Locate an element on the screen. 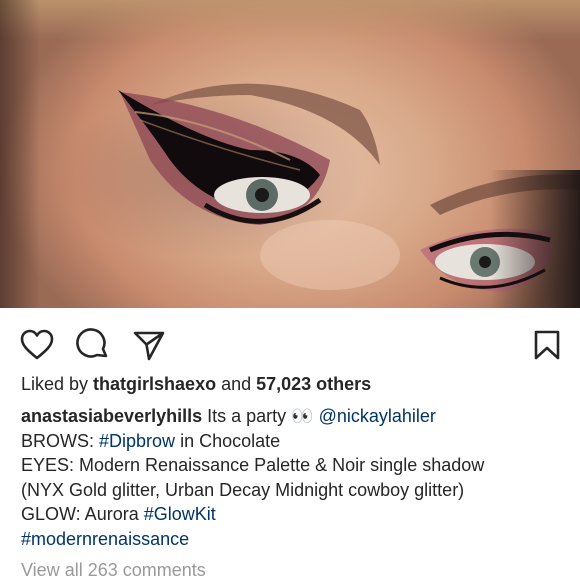 Image resolution: width=580 pixels, height=581 pixels. bookmark-icon is located at coordinates (547, 345).